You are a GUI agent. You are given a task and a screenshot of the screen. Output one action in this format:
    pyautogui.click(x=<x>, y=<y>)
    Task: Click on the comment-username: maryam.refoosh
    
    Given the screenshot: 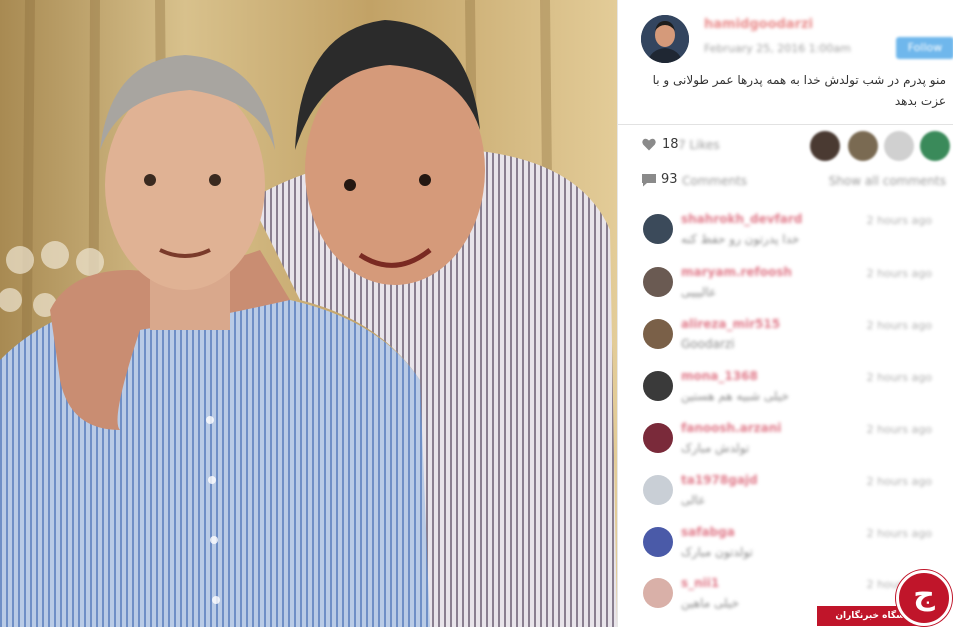 What is the action you would take?
    pyautogui.click(x=736, y=272)
    